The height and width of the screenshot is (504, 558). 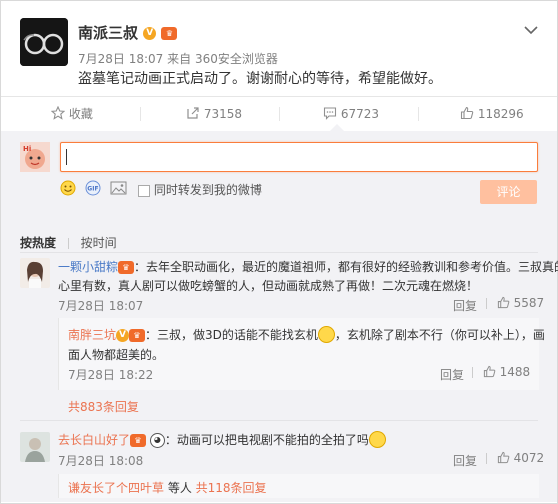 What do you see at coordinates (101, 306) in the screenshot?
I see `comment-time: 7月28日 18:07` at bounding box center [101, 306].